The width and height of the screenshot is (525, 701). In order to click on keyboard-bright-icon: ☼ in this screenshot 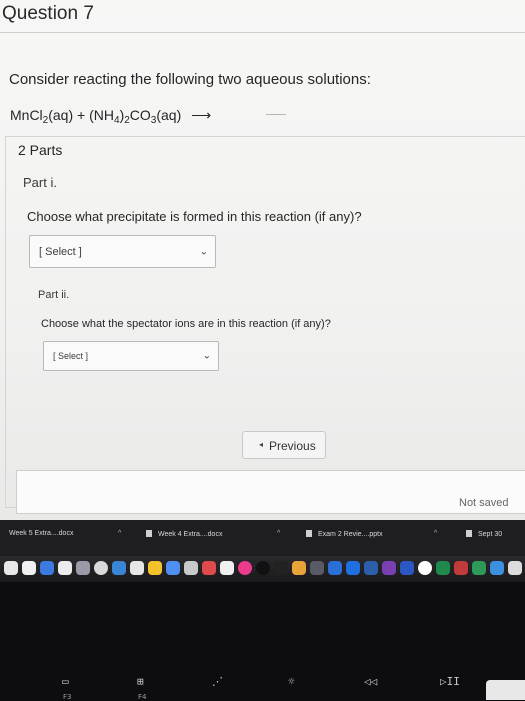, I will do `click(291, 681)`.